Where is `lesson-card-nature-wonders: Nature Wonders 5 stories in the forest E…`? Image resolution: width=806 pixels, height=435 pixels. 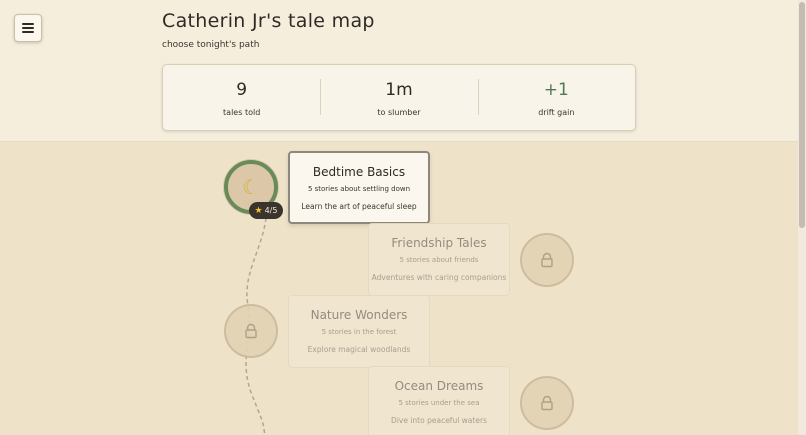
lesson-card-nature-wonders: Nature Wonders 5 stories in the forest E… is located at coordinates (359, 331).